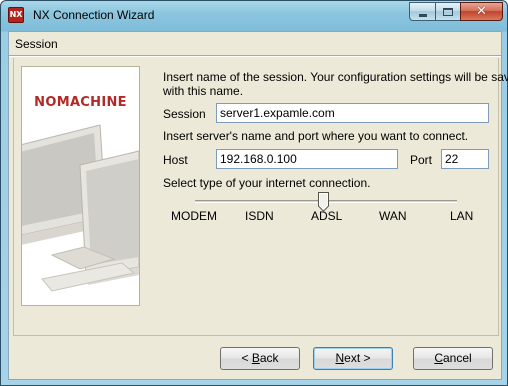 The image size is (508, 386). I want to click on host-field: 192.168.0.100, so click(307, 159).